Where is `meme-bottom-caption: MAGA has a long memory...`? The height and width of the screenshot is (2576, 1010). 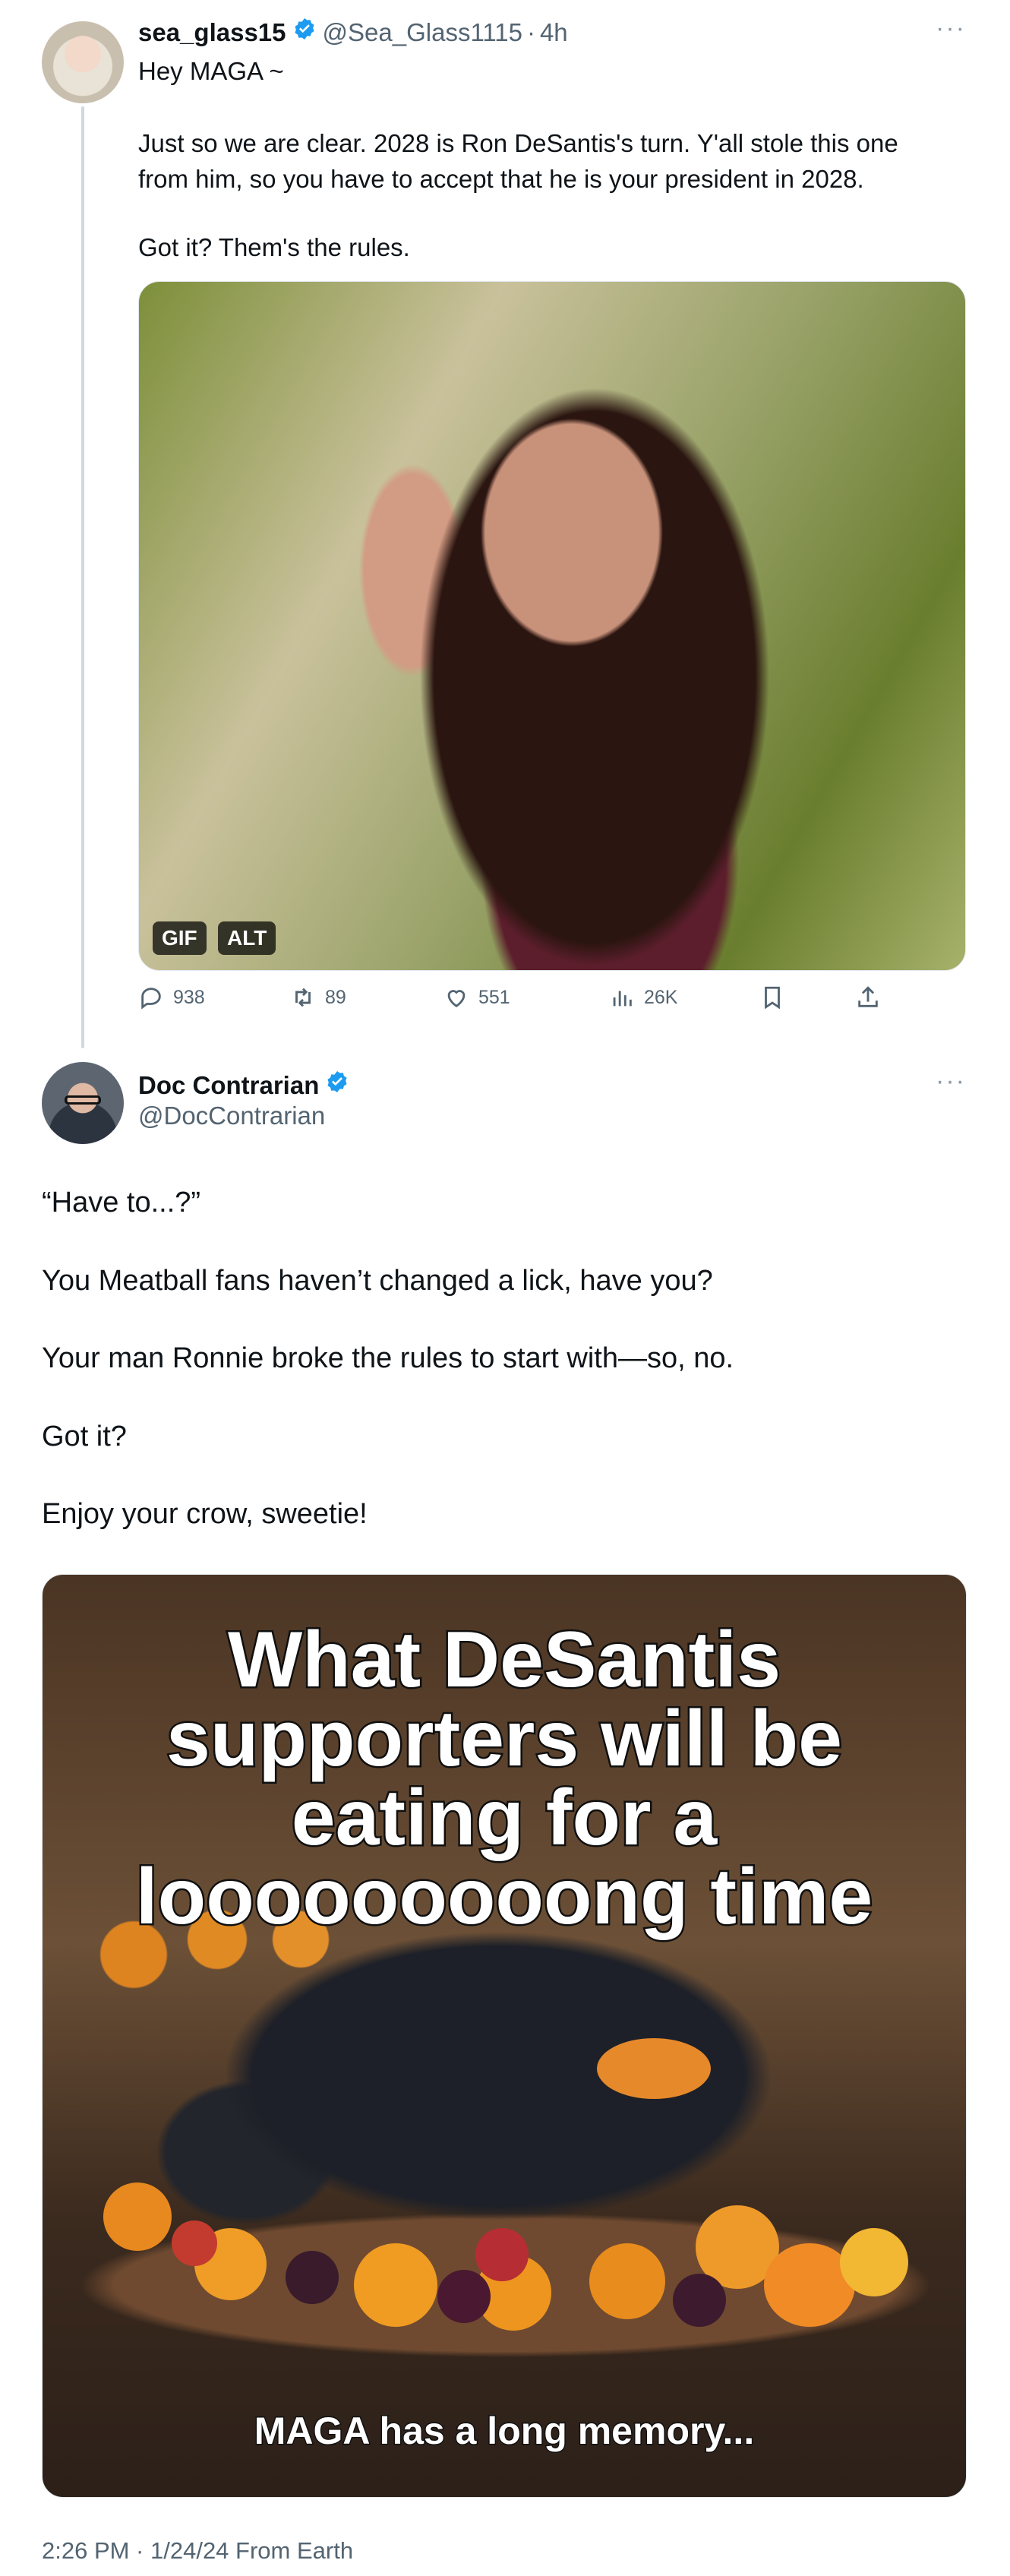 meme-bottom-caption: MAGA has a long memory... is located at coordinates (504, 2431).